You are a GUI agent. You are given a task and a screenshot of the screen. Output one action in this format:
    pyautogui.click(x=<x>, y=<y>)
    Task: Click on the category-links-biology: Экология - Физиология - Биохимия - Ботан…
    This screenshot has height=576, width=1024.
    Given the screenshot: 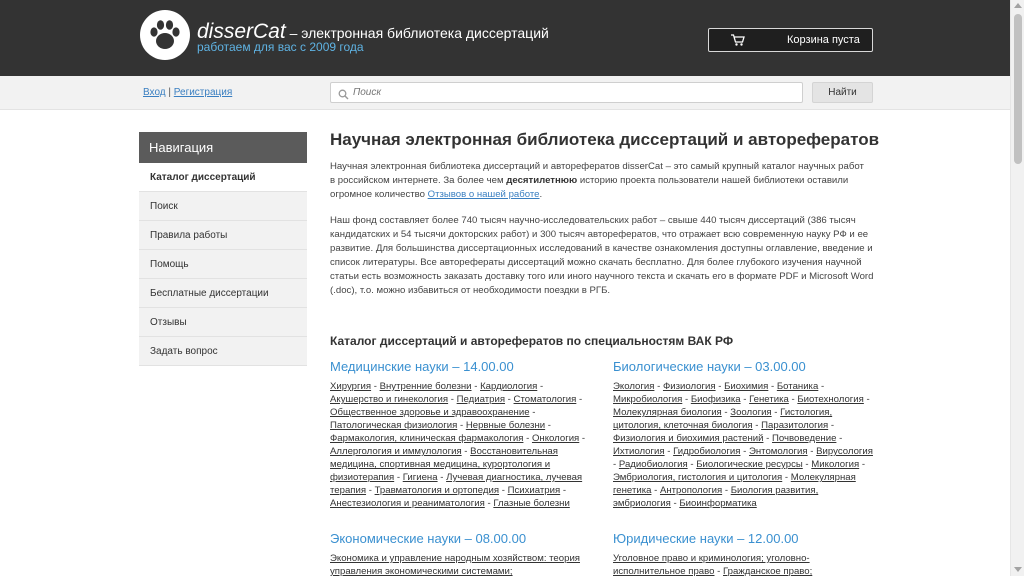 What is the action you would take?
    pyautogui.click(x=744, y=445)
    